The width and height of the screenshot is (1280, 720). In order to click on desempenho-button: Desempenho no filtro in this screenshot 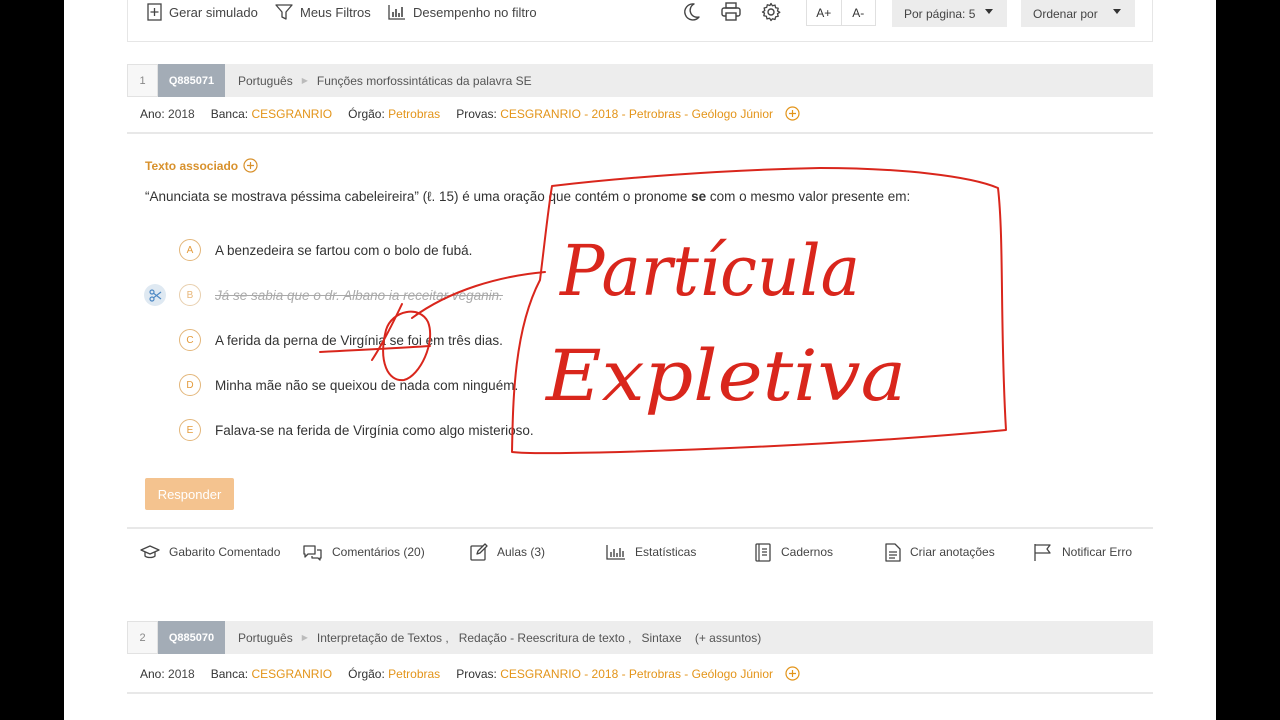, I will do `click(462, 12)`.